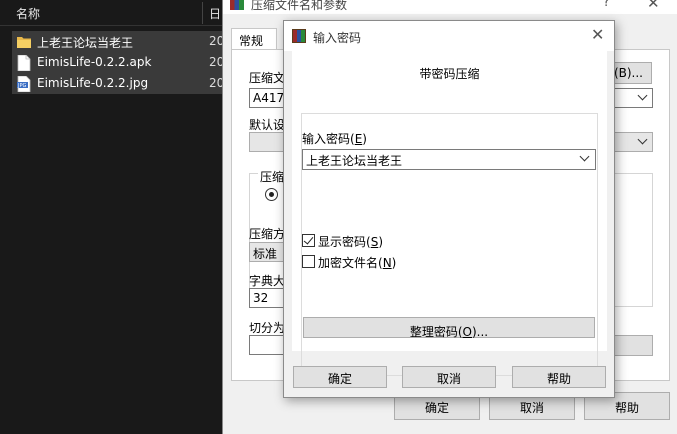 The image size is (677, 434). I want to click on column-name-header: 名称, so click(28, 13).